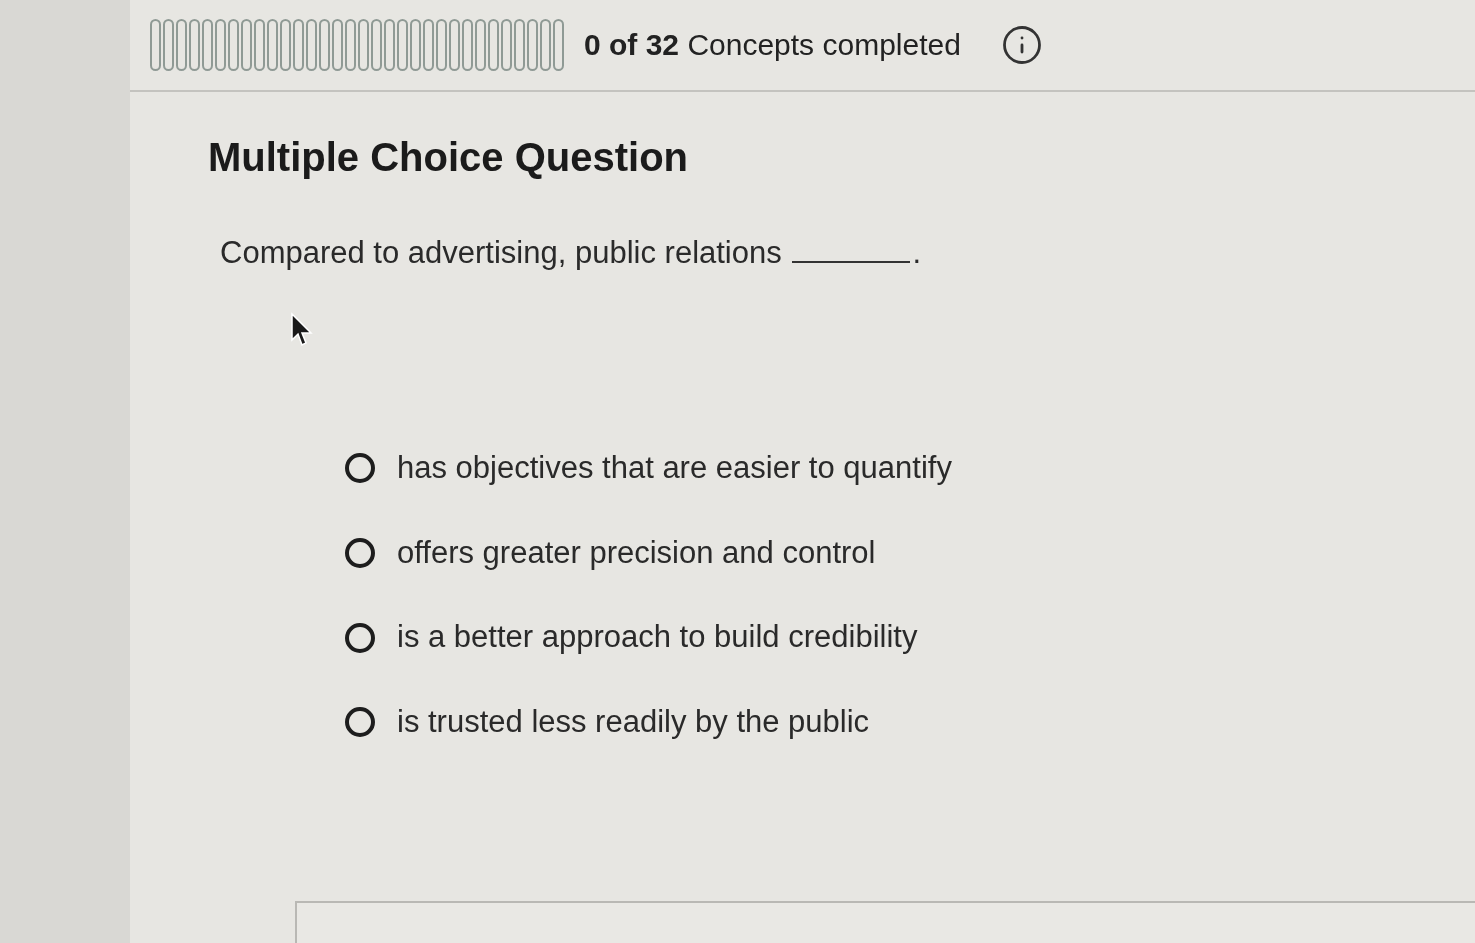  Describe the element at coordinates (1021, 45) in the screenshot. I see `info-icon` at that location.